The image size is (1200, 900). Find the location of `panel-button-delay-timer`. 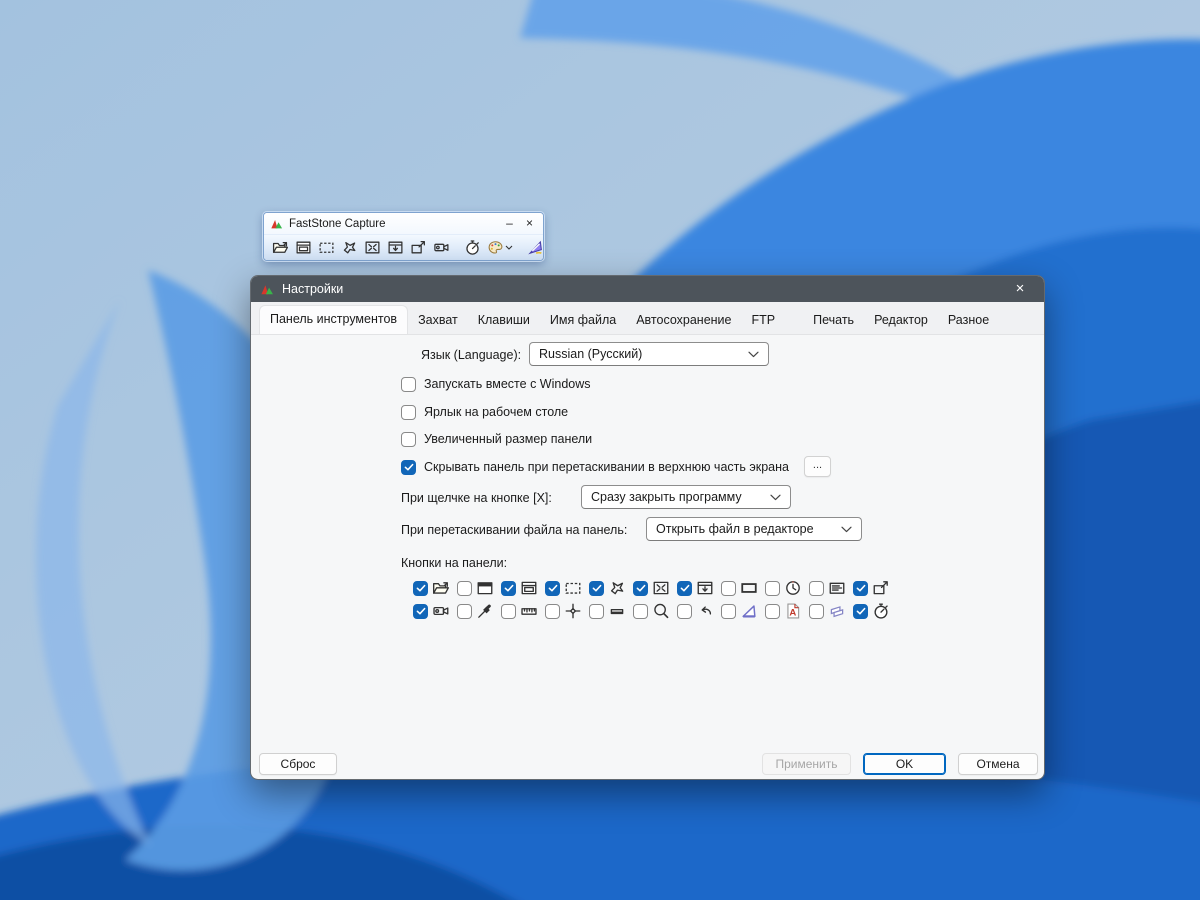

panel-button-delay-timer is located at coordinates (871, 611).